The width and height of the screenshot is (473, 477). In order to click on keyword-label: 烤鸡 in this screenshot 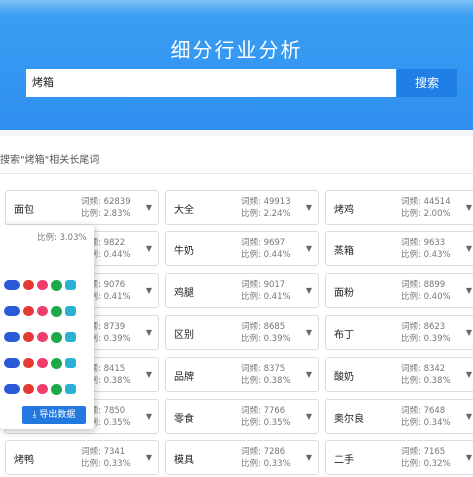, I will do `click(344, 210)`.